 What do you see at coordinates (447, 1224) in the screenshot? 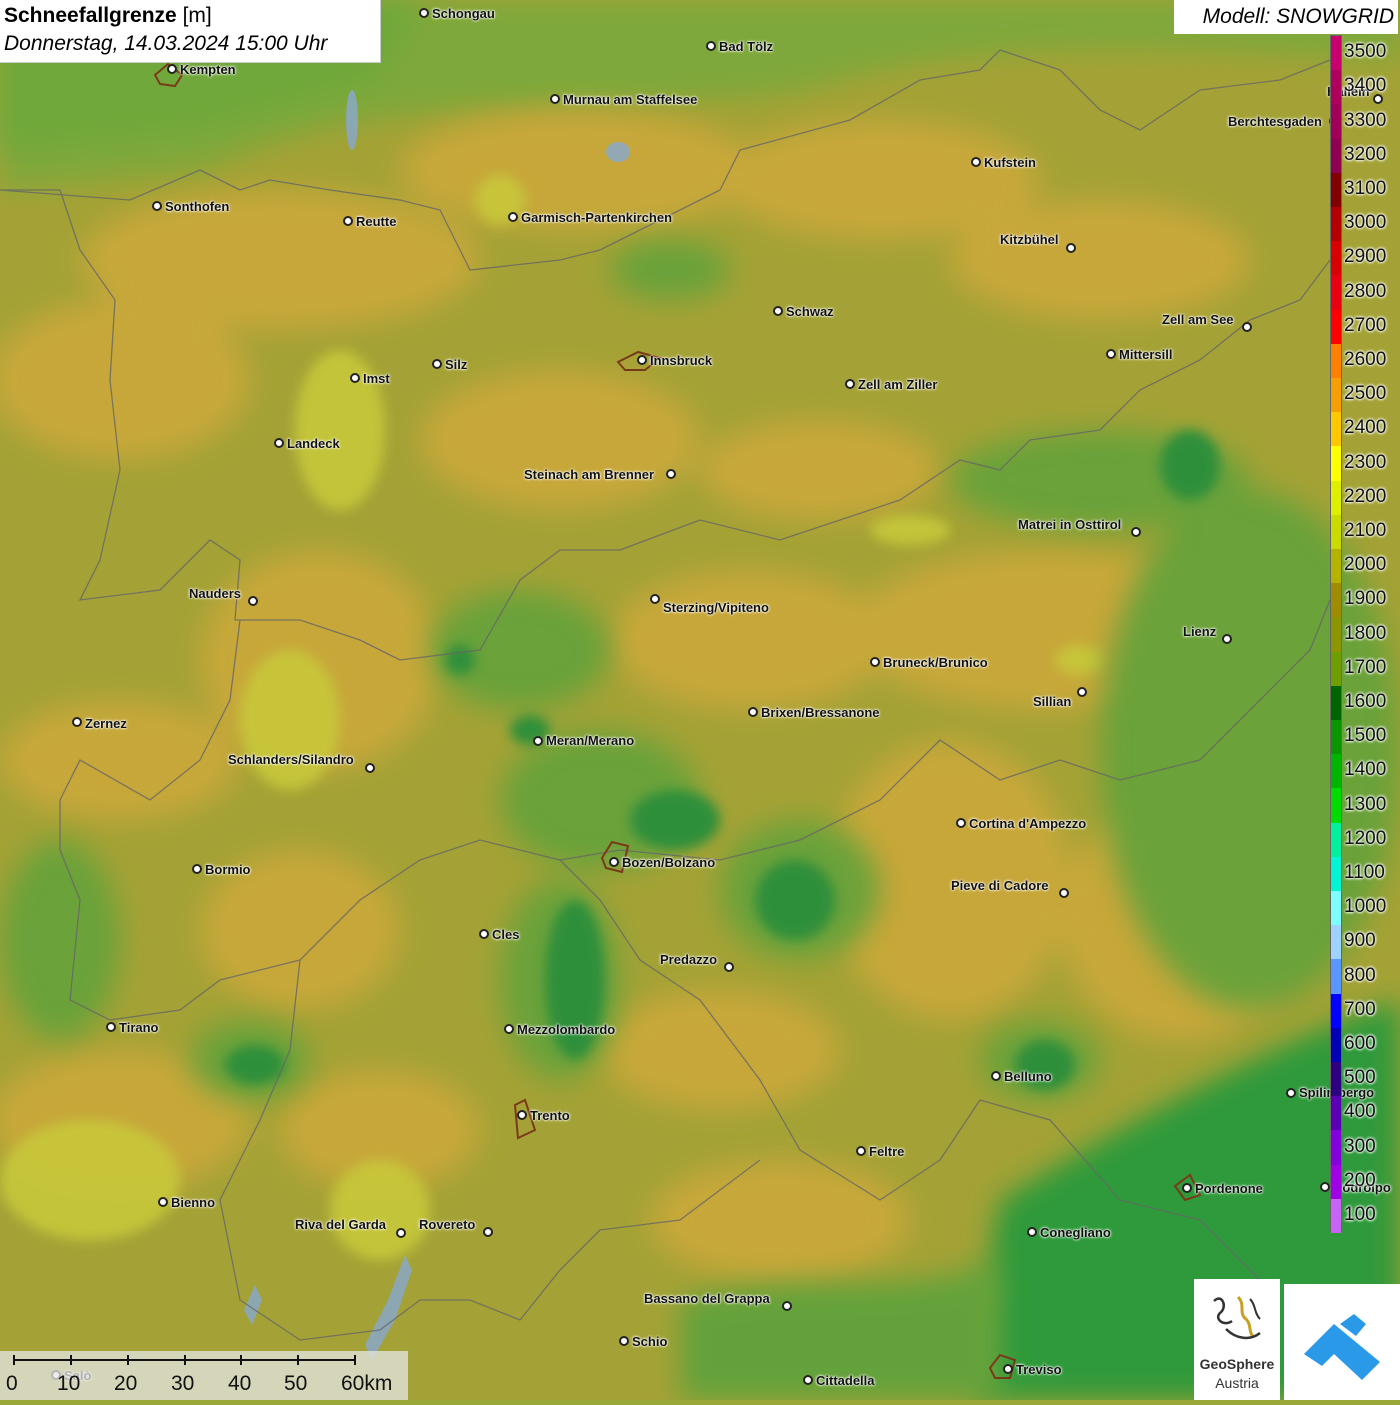
I see `city-label: Rovereto` at bounding box center [447, 1224].